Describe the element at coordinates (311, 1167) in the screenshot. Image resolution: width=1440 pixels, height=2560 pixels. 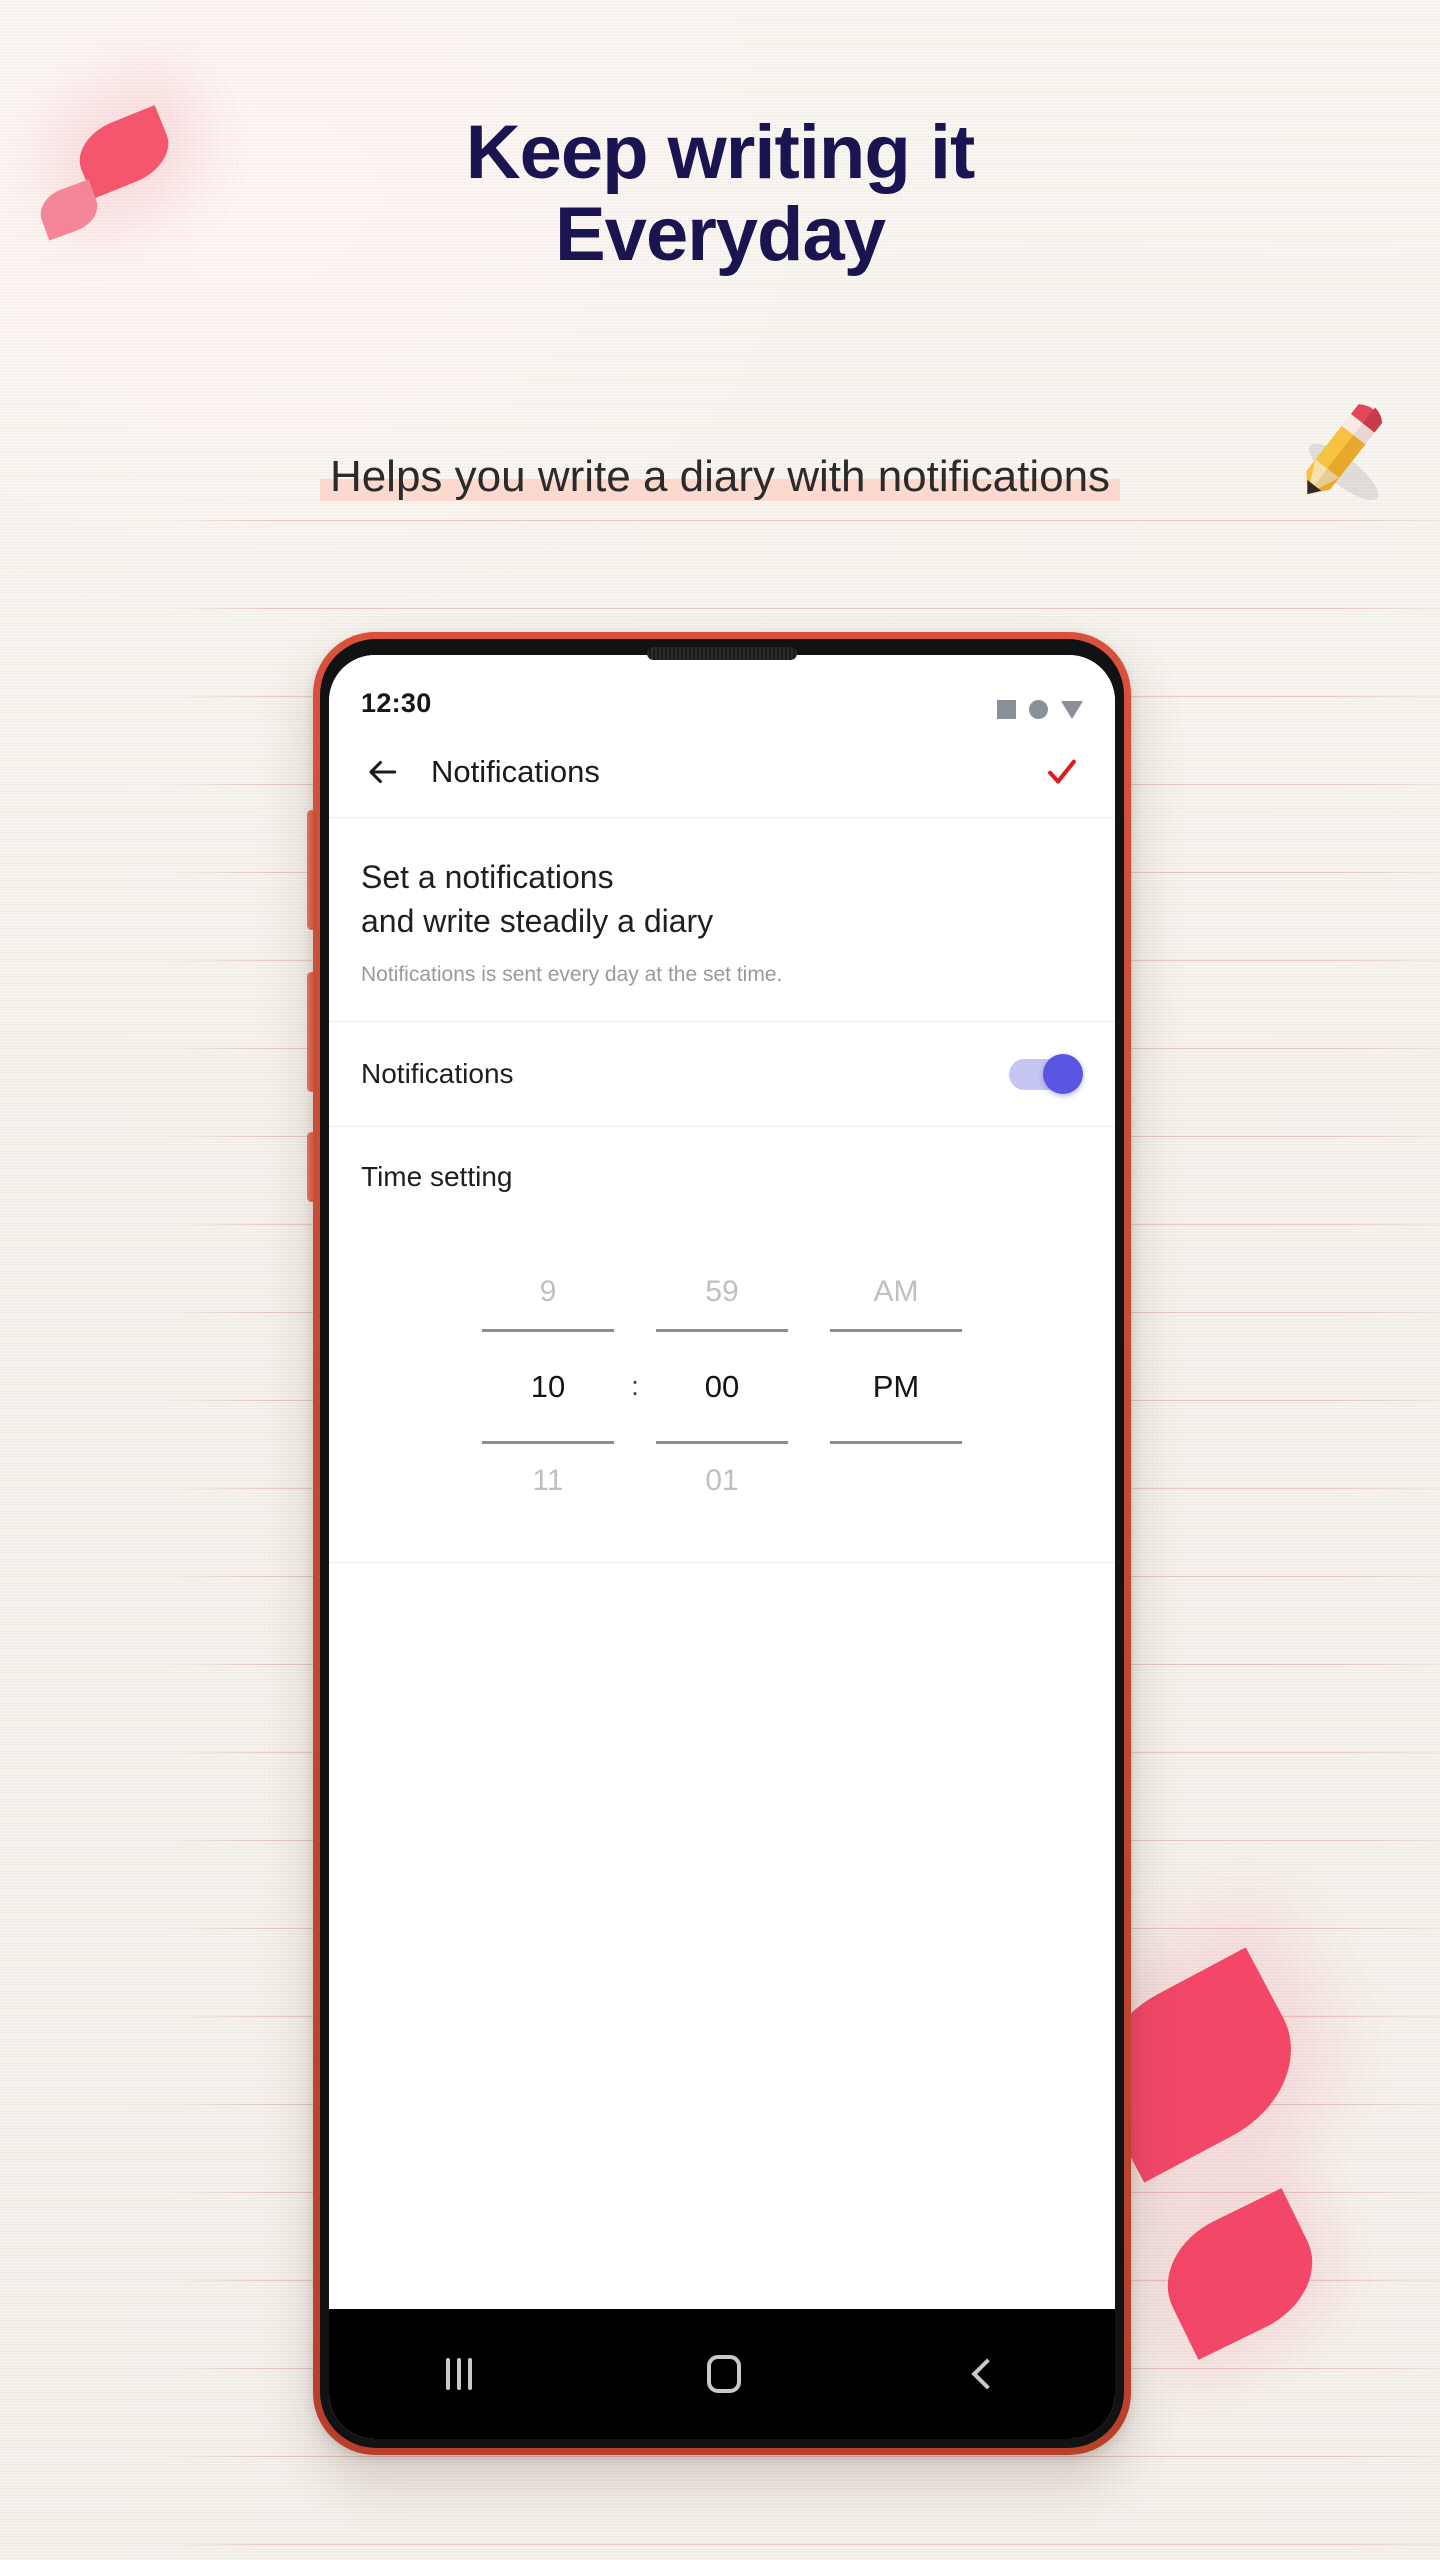
I see `phone-side-button-bottom` at that location.